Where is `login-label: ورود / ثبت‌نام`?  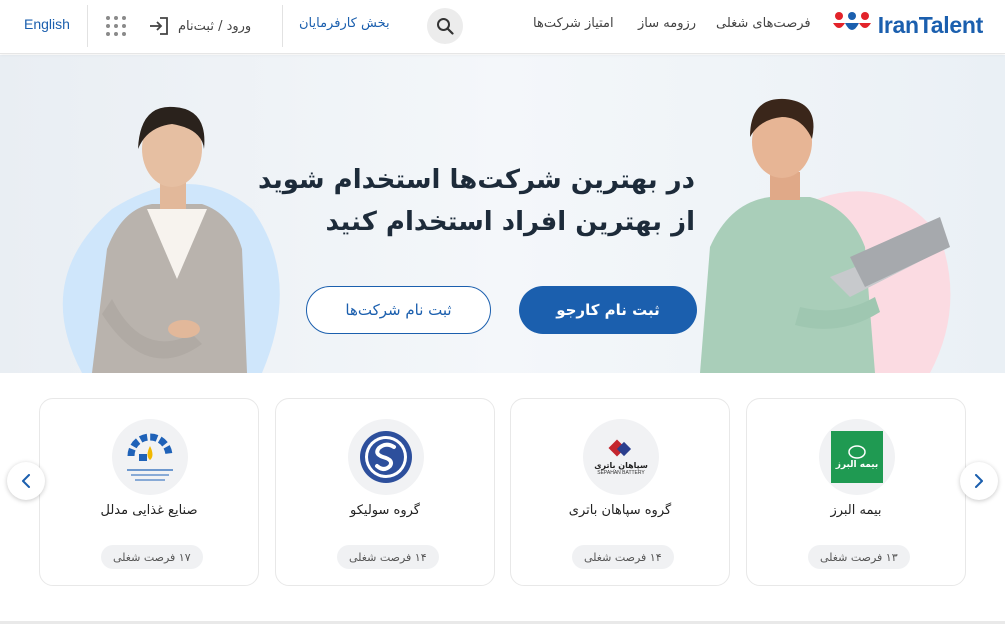
login-label: ورود / ثبت‌نام is located at coordinates (215, 26).